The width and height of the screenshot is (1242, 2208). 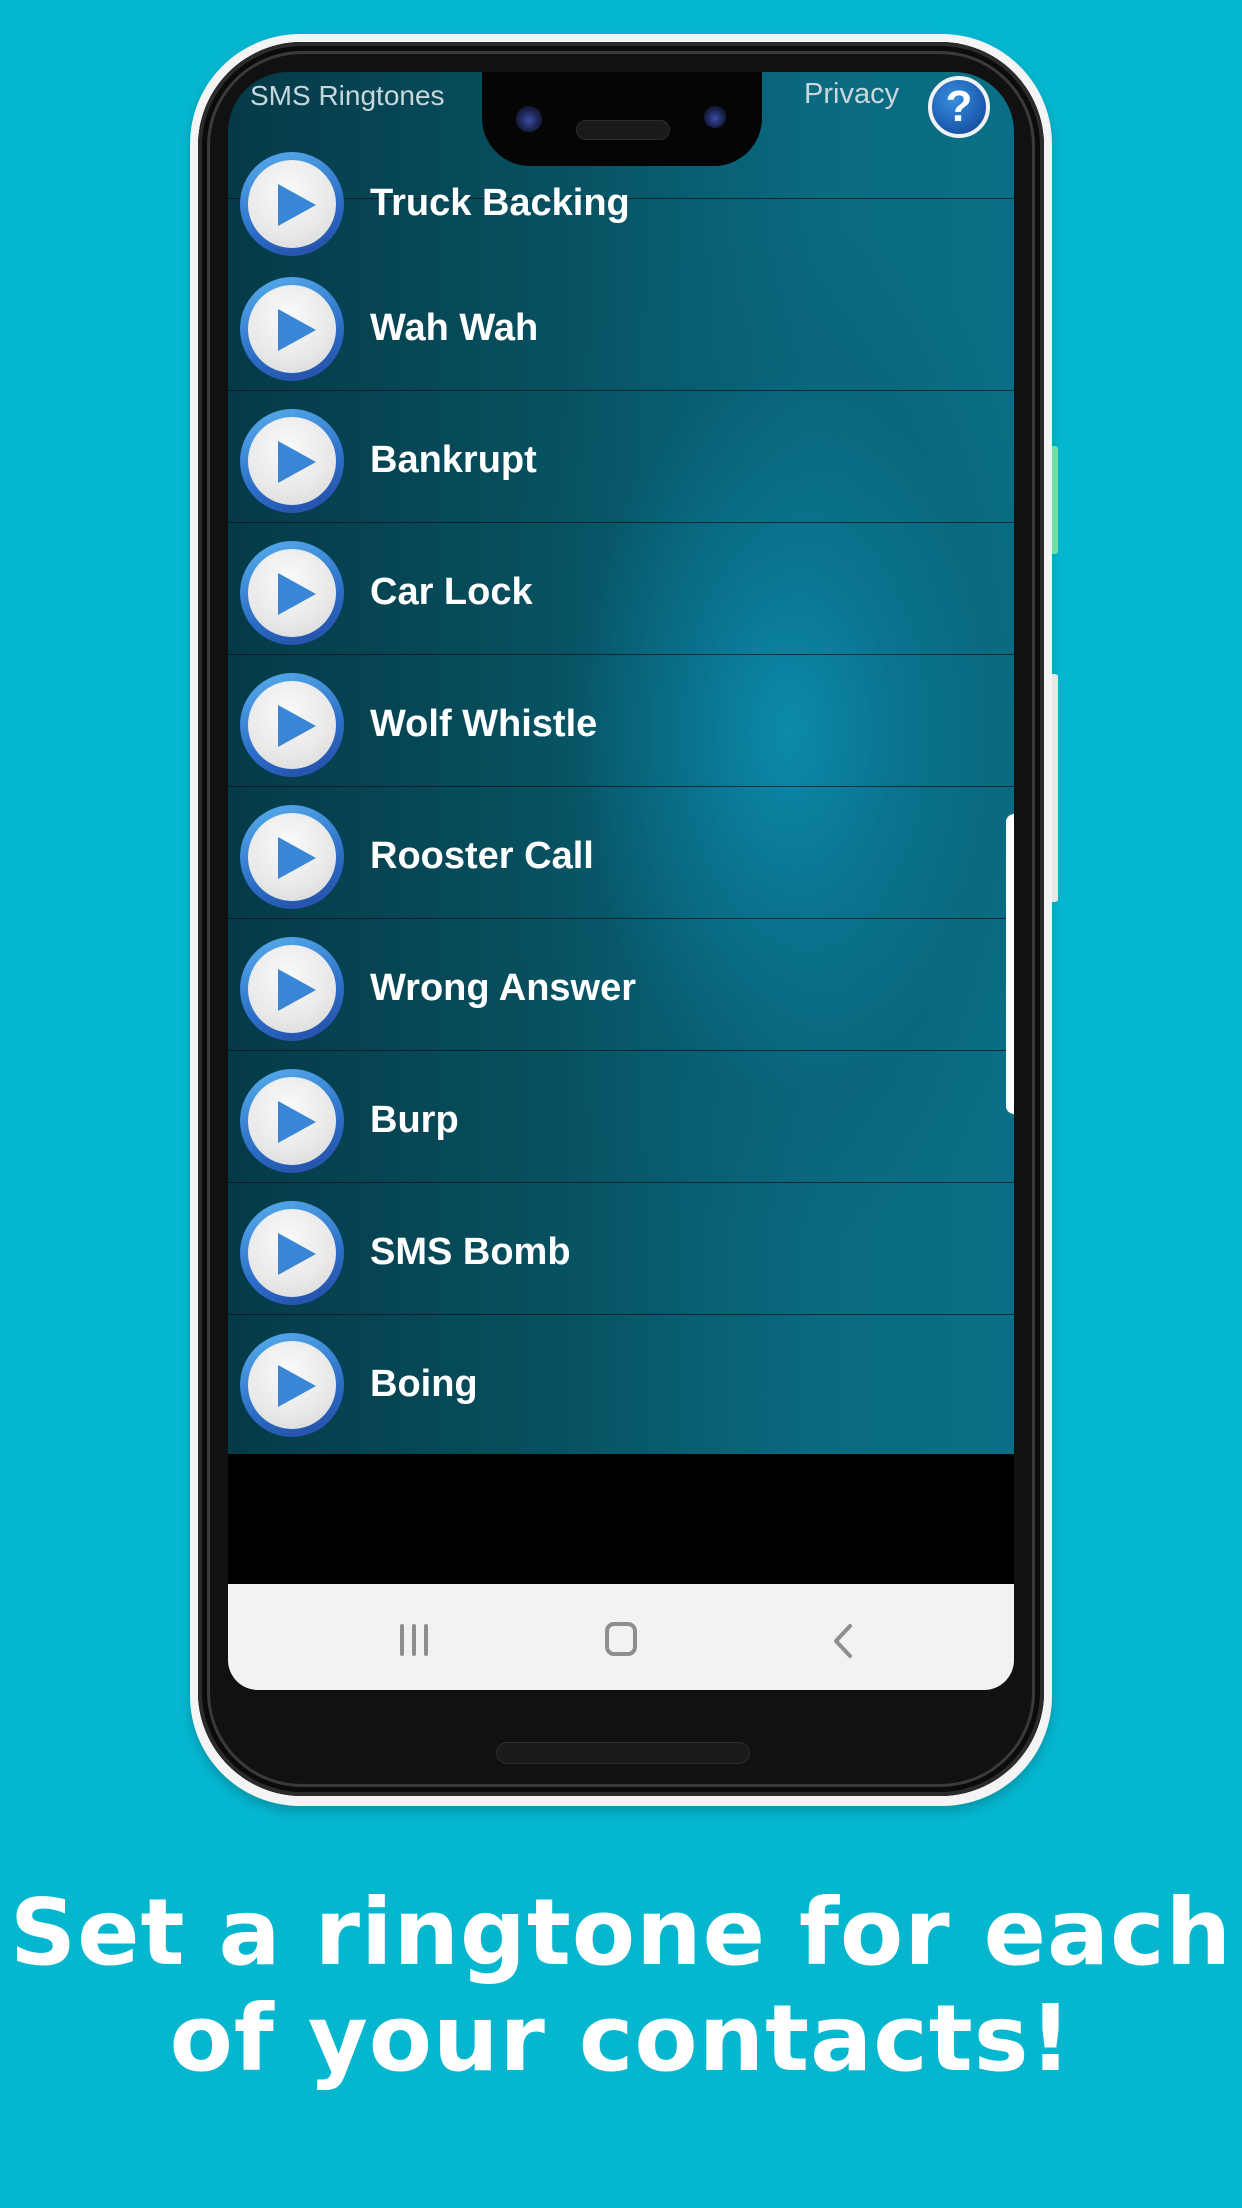 What do you see at coordinates (621, 325) in the screenshot?
I see `list-item: Wah Wah` at bounding box center [621, 325].